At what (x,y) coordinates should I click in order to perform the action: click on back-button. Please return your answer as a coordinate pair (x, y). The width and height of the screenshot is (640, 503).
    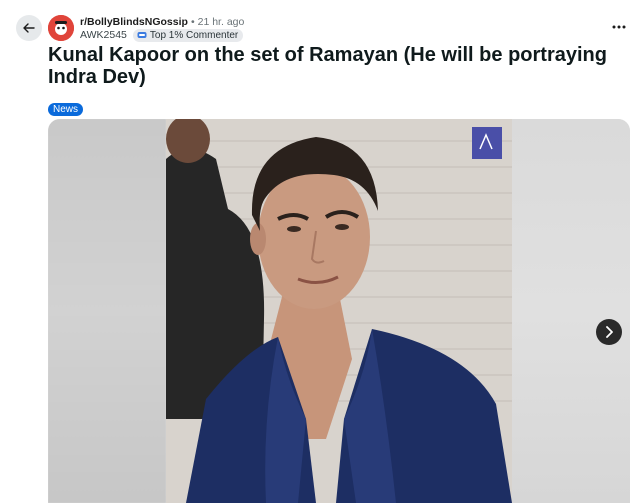
    Looking at the image, I should click on (29, 28).